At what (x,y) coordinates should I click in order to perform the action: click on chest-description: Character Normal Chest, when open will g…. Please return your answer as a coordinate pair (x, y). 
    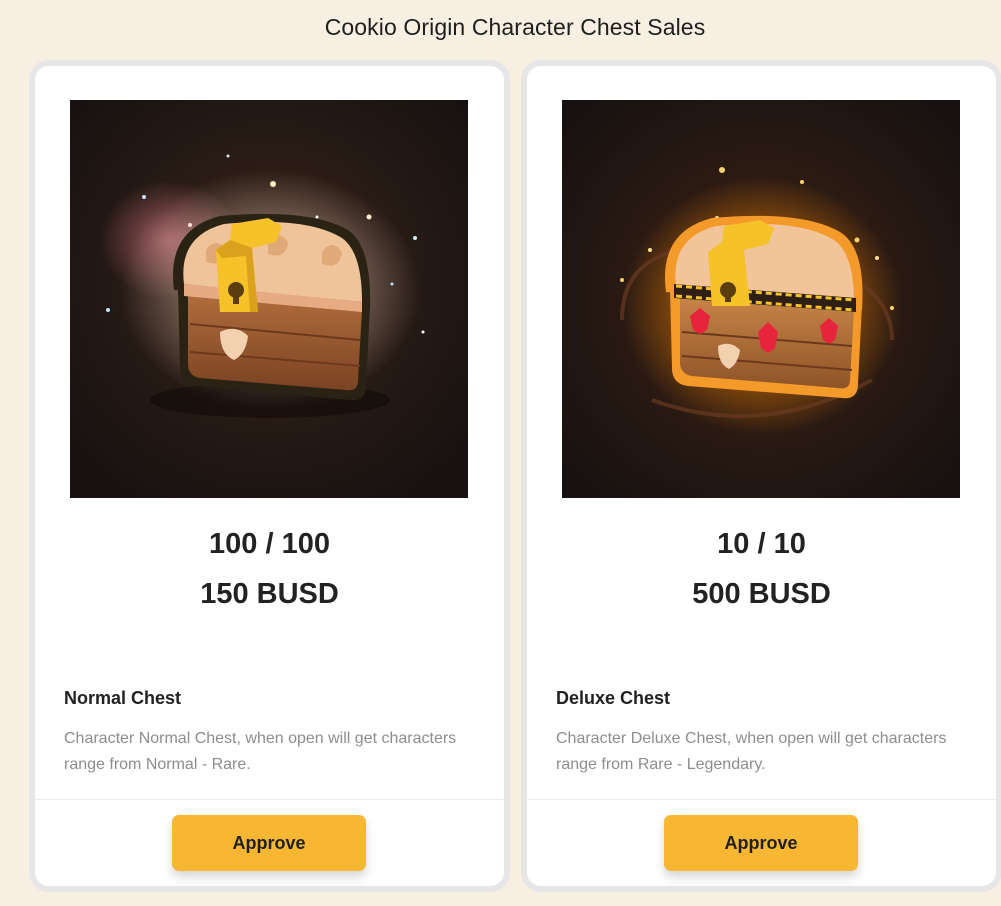
    Looking at the image, I should click on (260, 751).